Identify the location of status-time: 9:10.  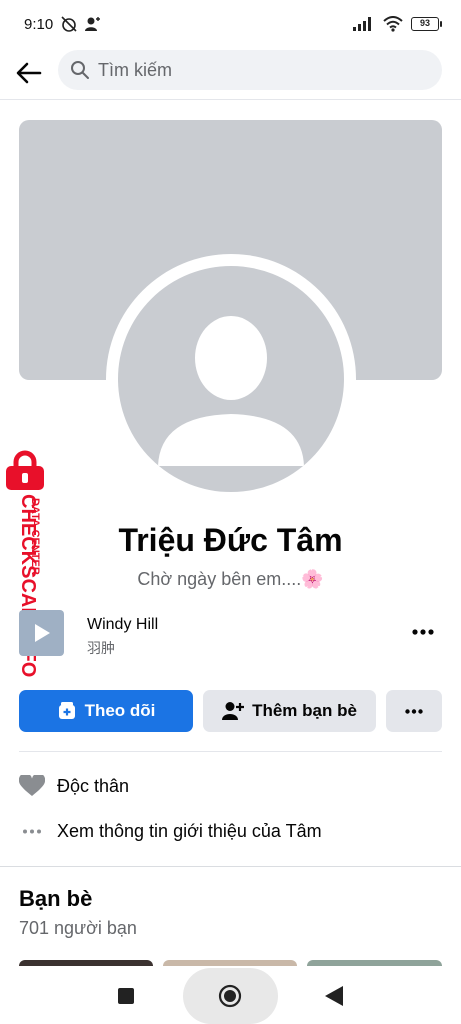
(39, 24).